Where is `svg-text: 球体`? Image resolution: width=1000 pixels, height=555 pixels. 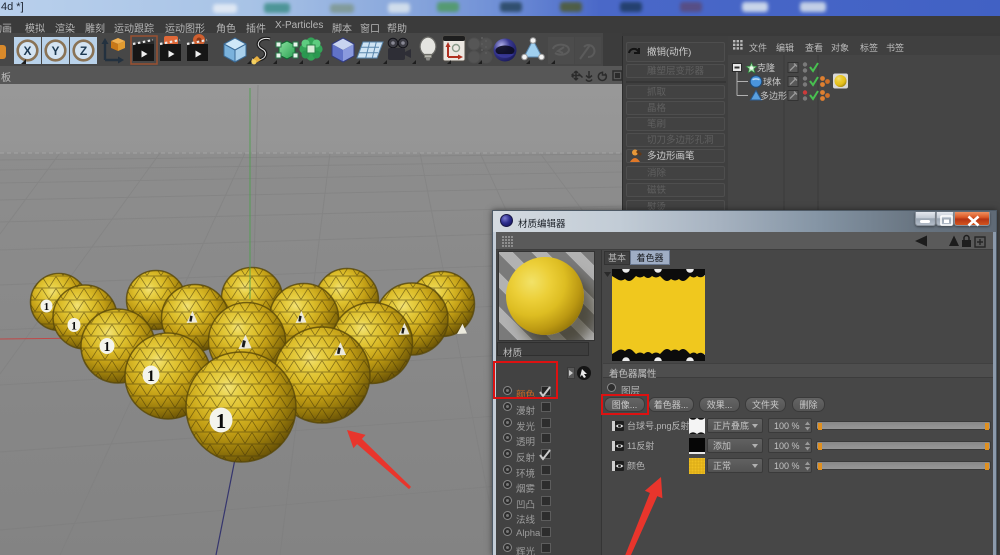 svg-text: 球体 is located at coordinates (772, 81).